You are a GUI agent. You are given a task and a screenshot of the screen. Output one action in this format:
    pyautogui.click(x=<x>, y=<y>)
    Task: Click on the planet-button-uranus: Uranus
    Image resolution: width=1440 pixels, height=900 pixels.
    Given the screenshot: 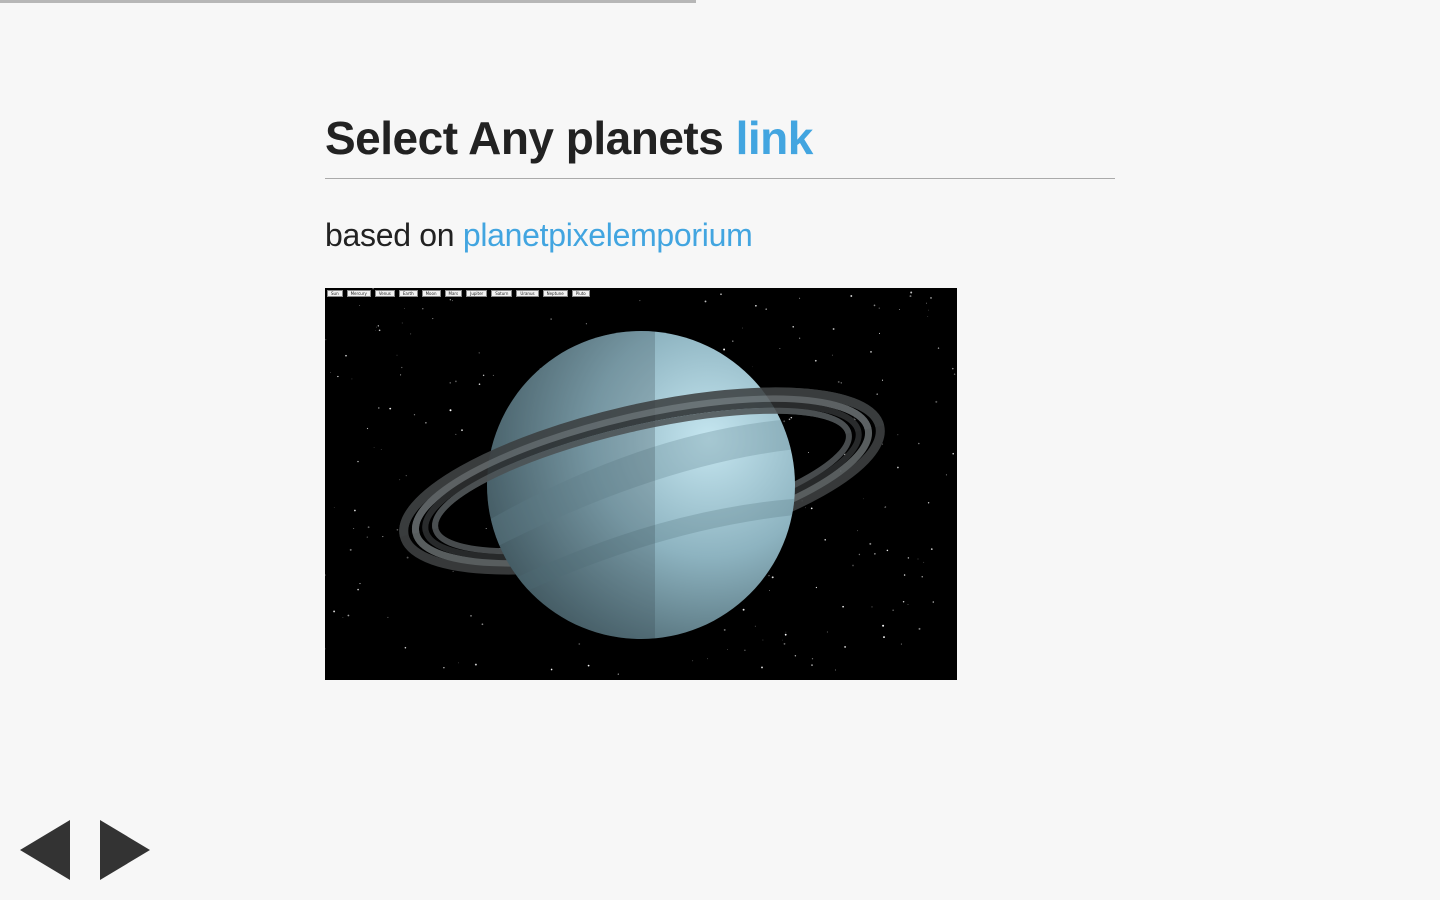 What is the action you would take?
    pyautogui.click(x=527, y=293)
    